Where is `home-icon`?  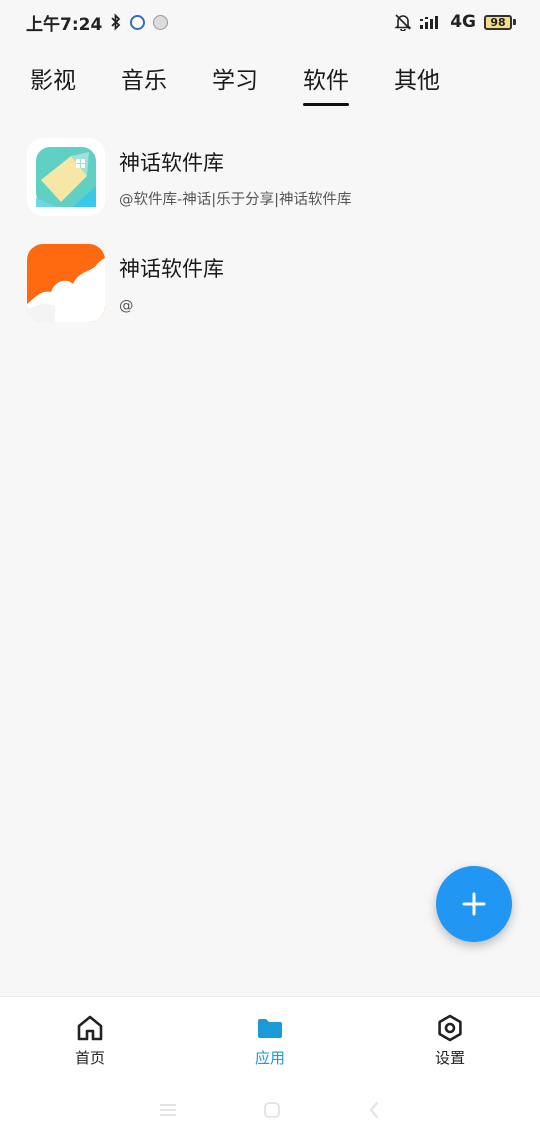 home-icon is located at coordinates (90, 1028).